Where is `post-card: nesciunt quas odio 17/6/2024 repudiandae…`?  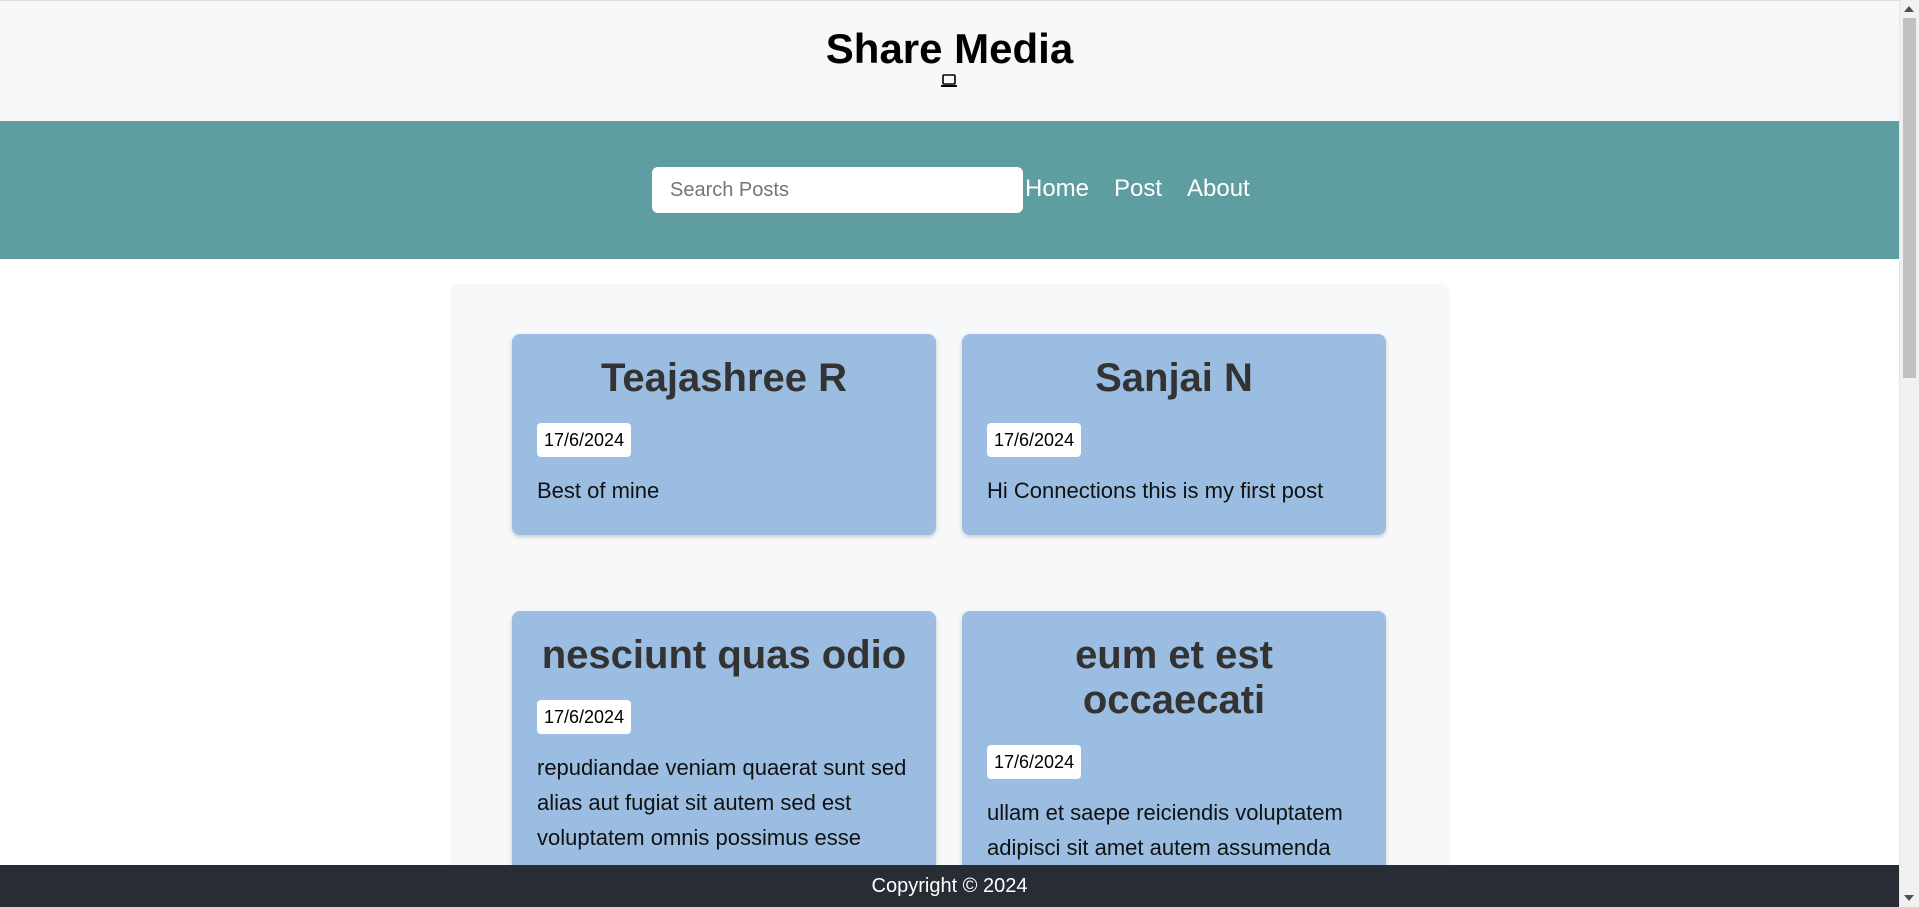
post-card: nesciunt quas odio 17/6/2024 repudiandae… is located at coordinates (724, 759).